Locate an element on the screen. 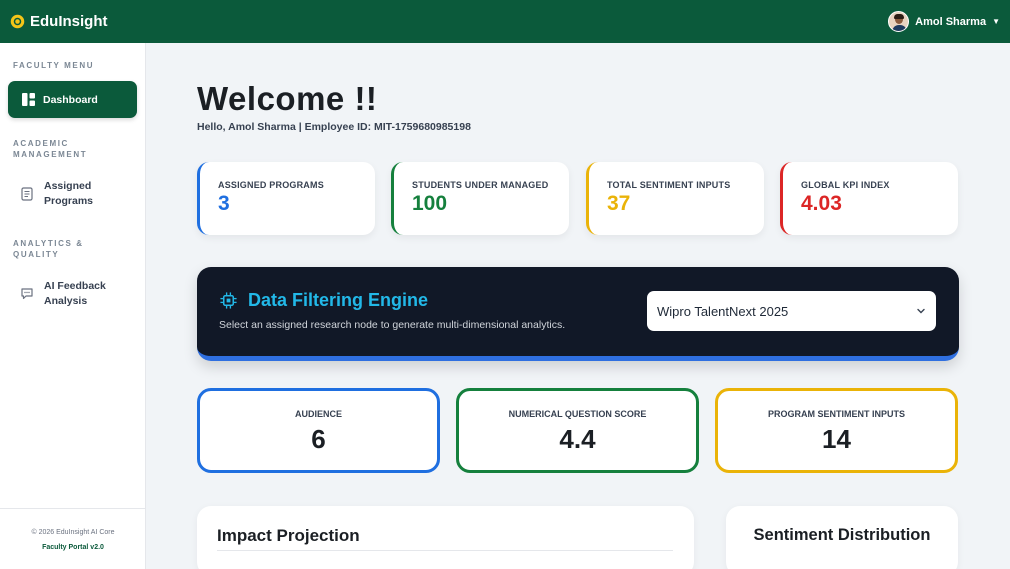 The height and width of the screenshot is (569, 1010). stat-value: 4.03 is located at coordinates (821, 203).